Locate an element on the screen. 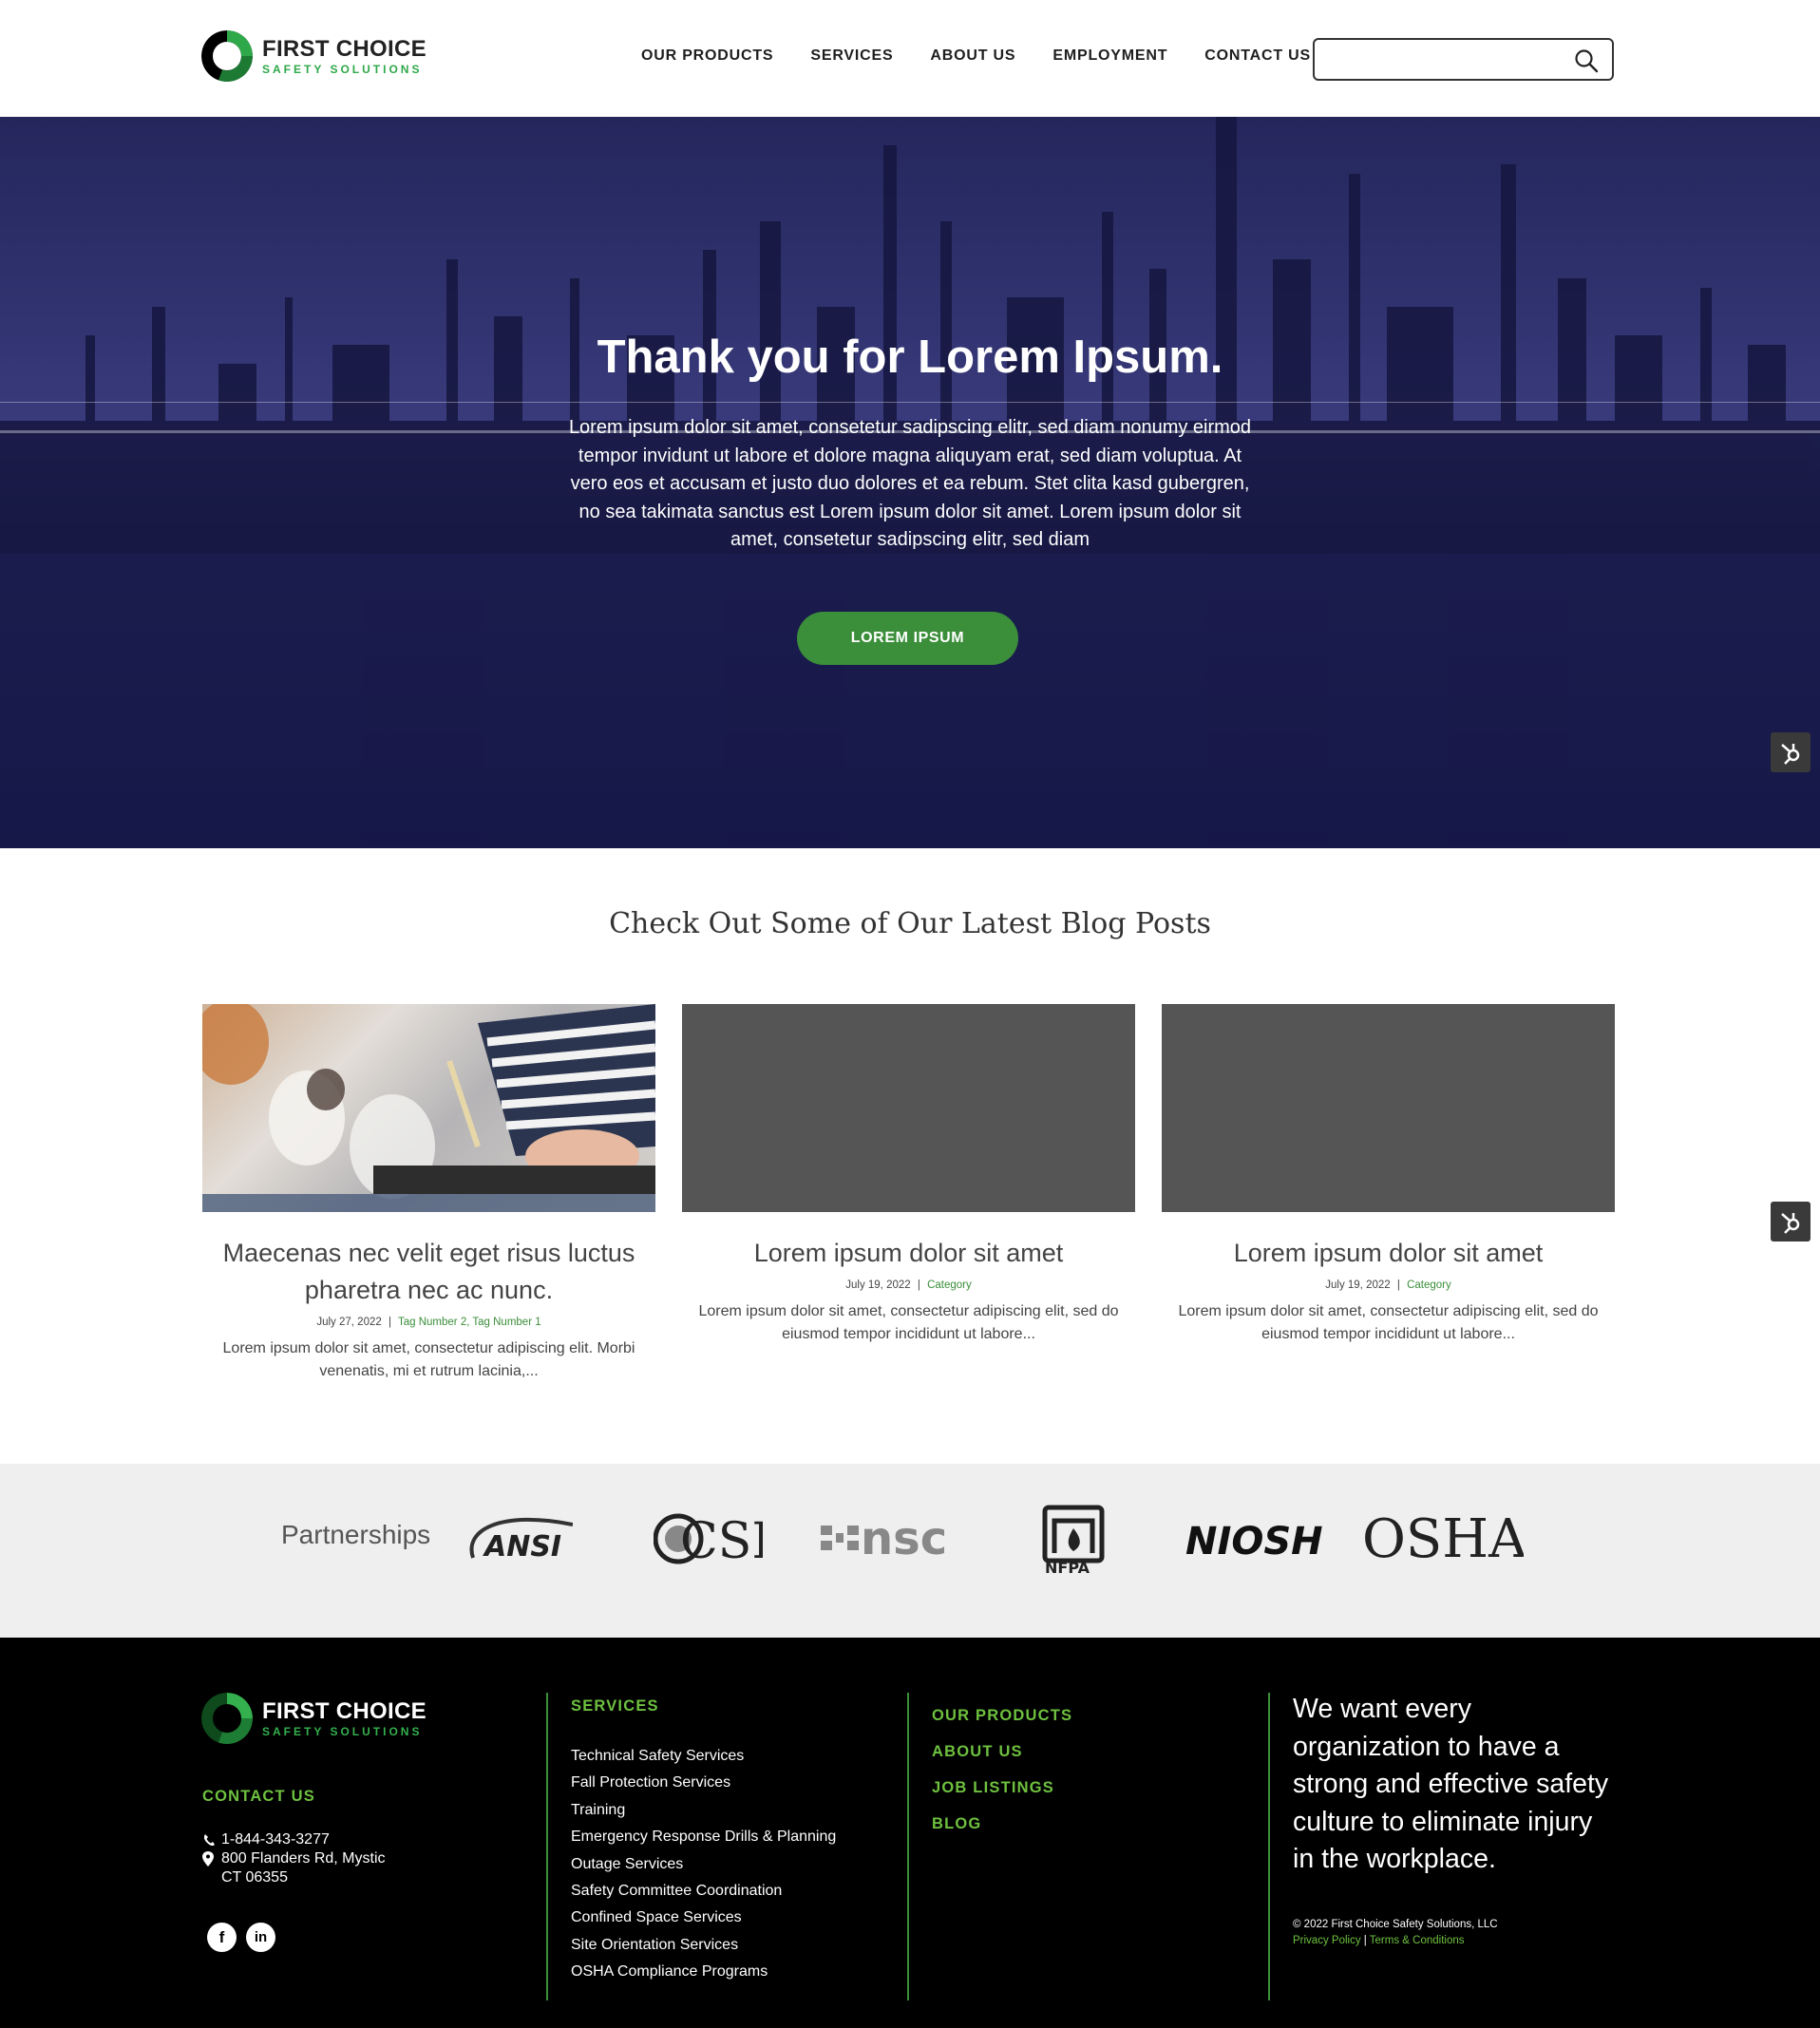 This screenshot has width=1820, height=2028. terms-link: Terms & Conditions is located at coordinates (1417, 1941).